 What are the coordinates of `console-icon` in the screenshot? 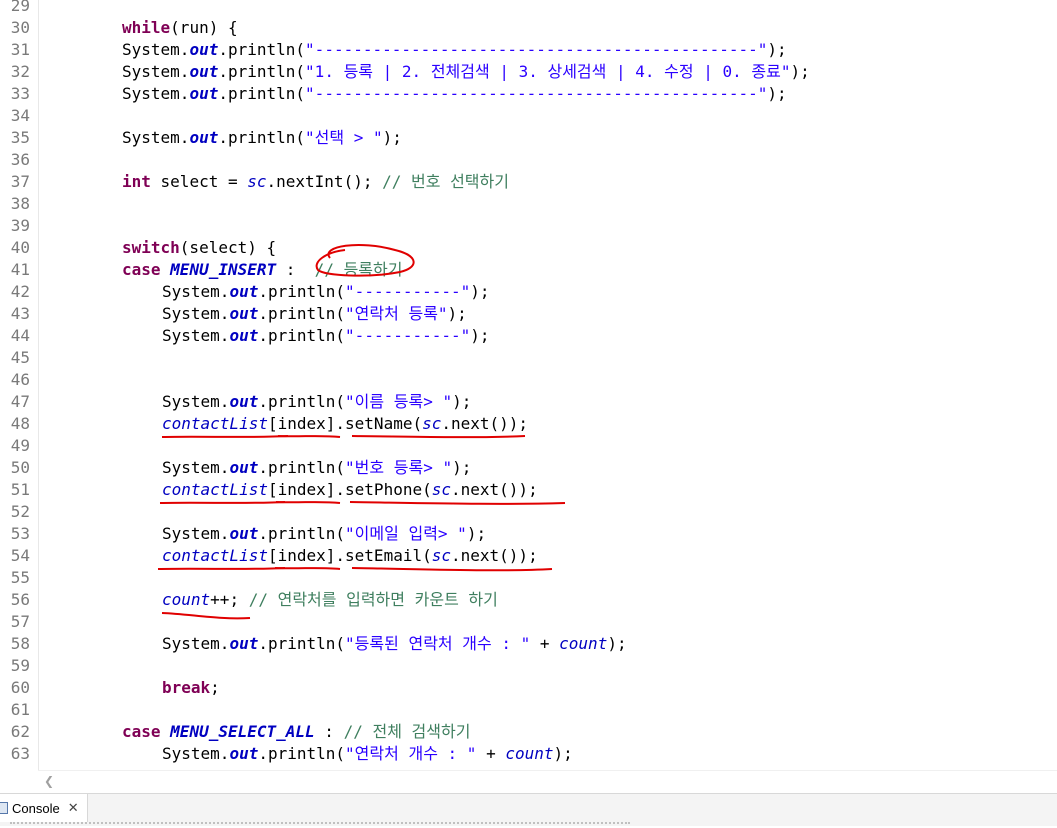 It's located at (4, 808).